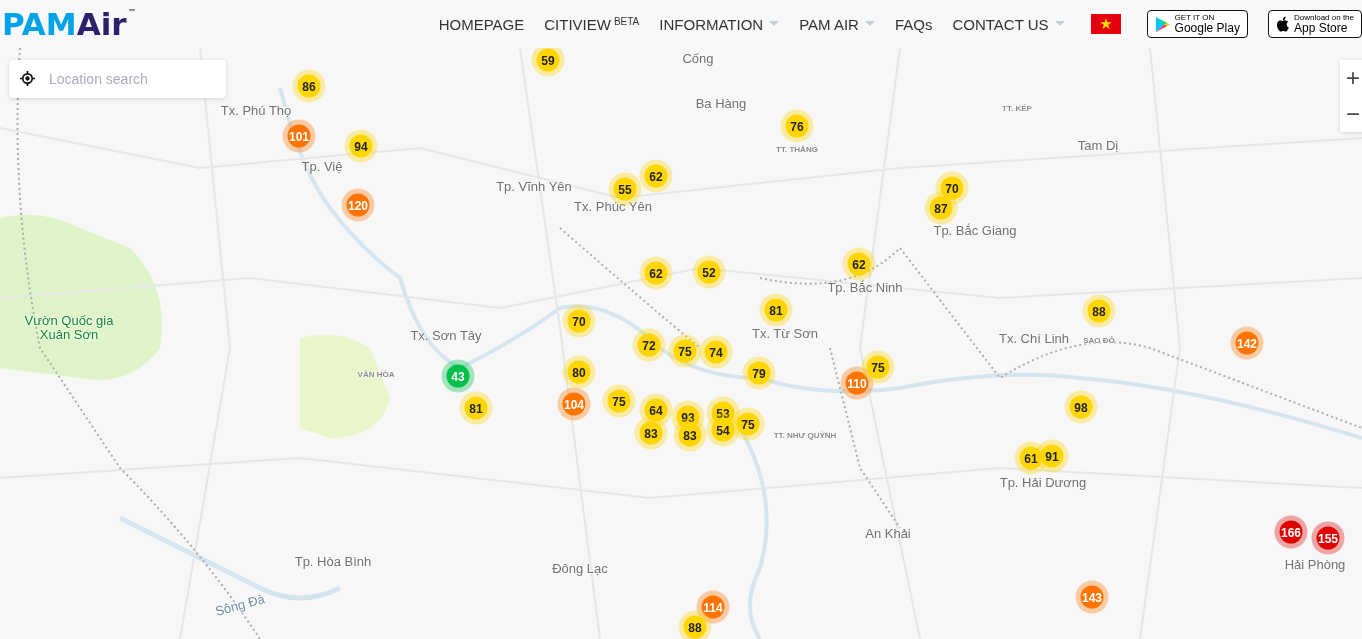 The image size is (1362, 639). Describe the element at coordinates (579, 372) in the screenshot. I see `aqi-marker: 80` at that location.